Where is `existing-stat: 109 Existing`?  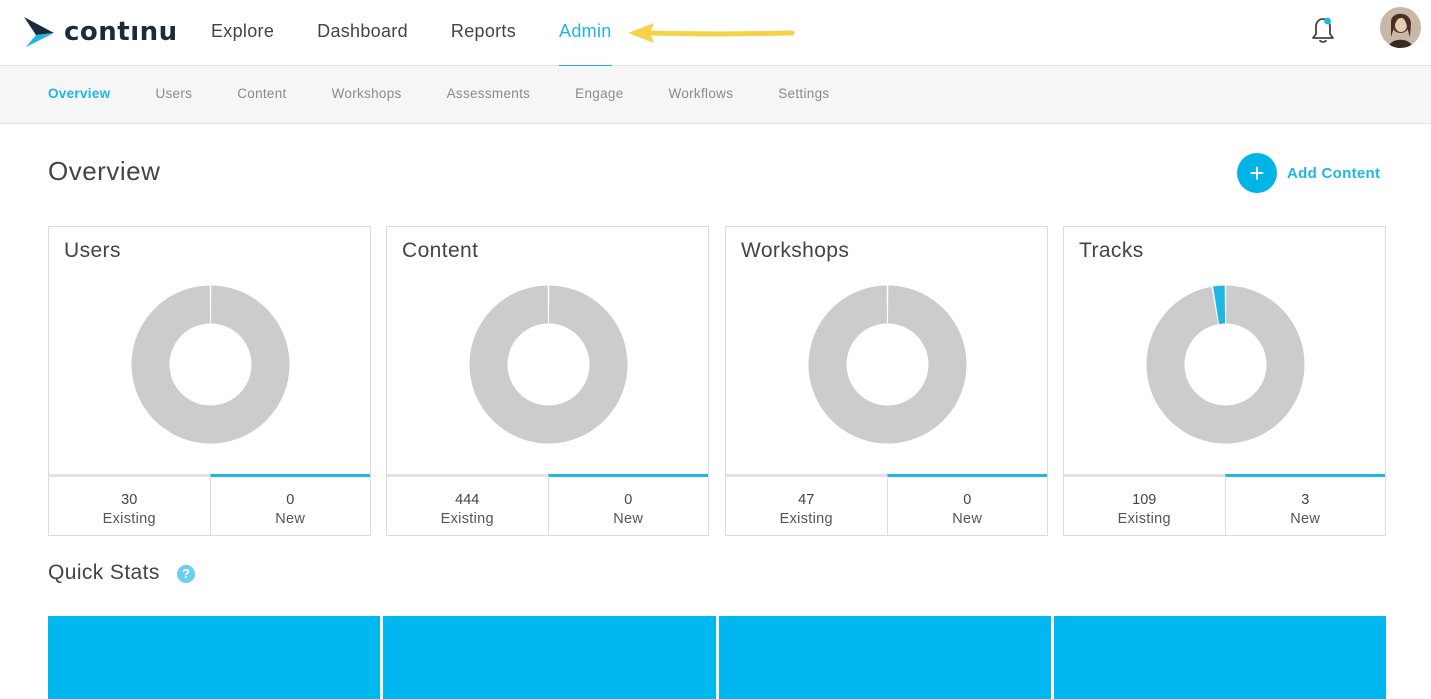 existing-stat: 109 Existing is located at coordinates (1144, 504).